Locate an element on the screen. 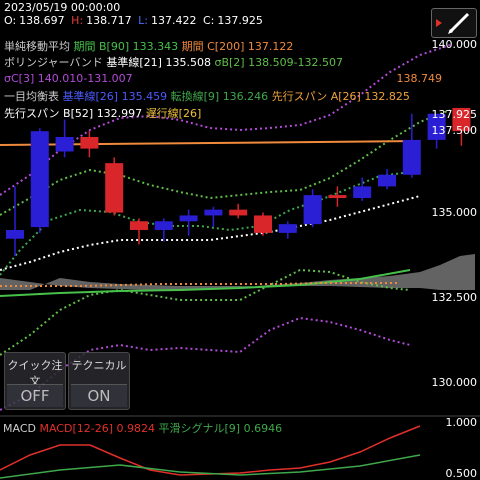  sma-name: 単純移動平均 is located at coordinates (37, 46).